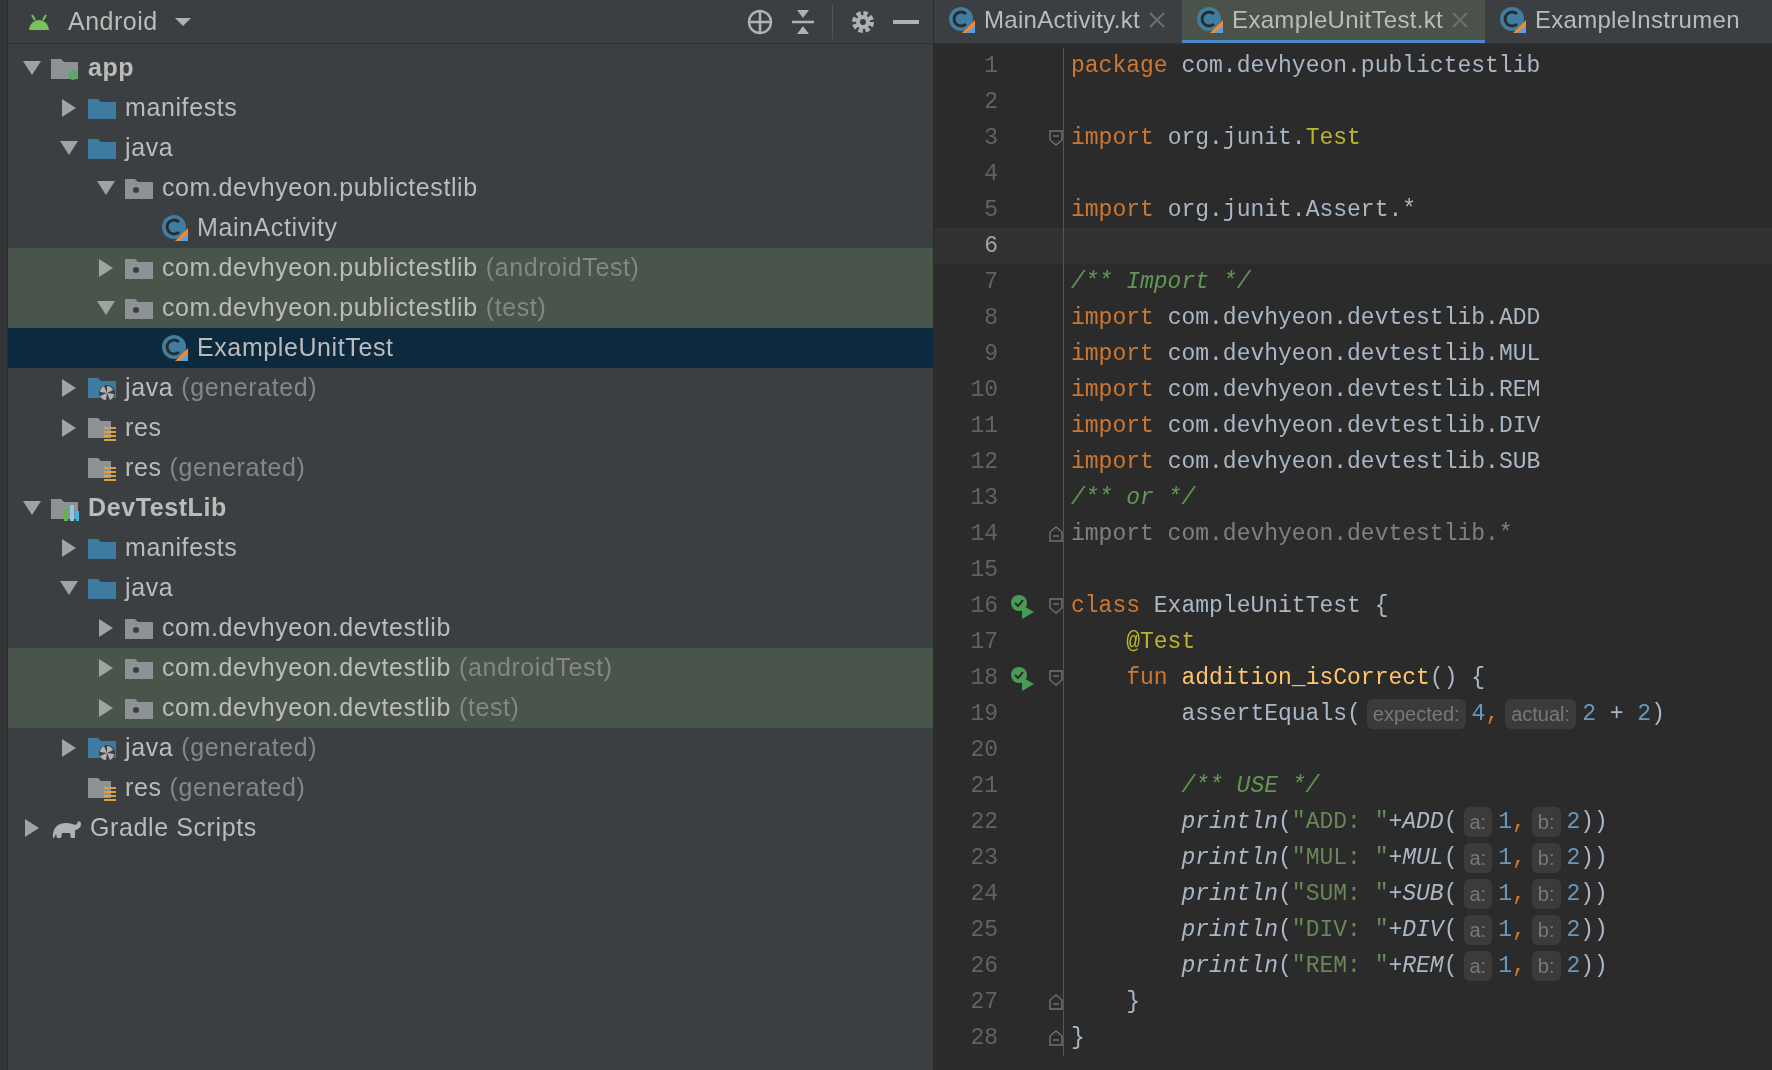 The width and height of the screenshot is (1772, 1070). I want to click on editor-tab: ExampleInstrumen, so click(1620, 21).